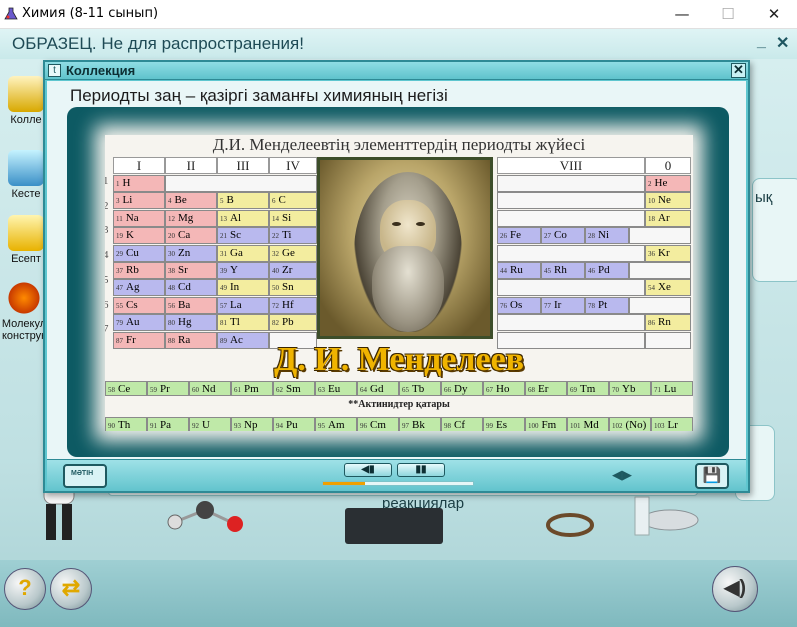 The image size is (797, 627). What do you see at coordinates (119, 236) in the screenshot?
I see `atomic-number: 19` at bounding box center [119, 236].